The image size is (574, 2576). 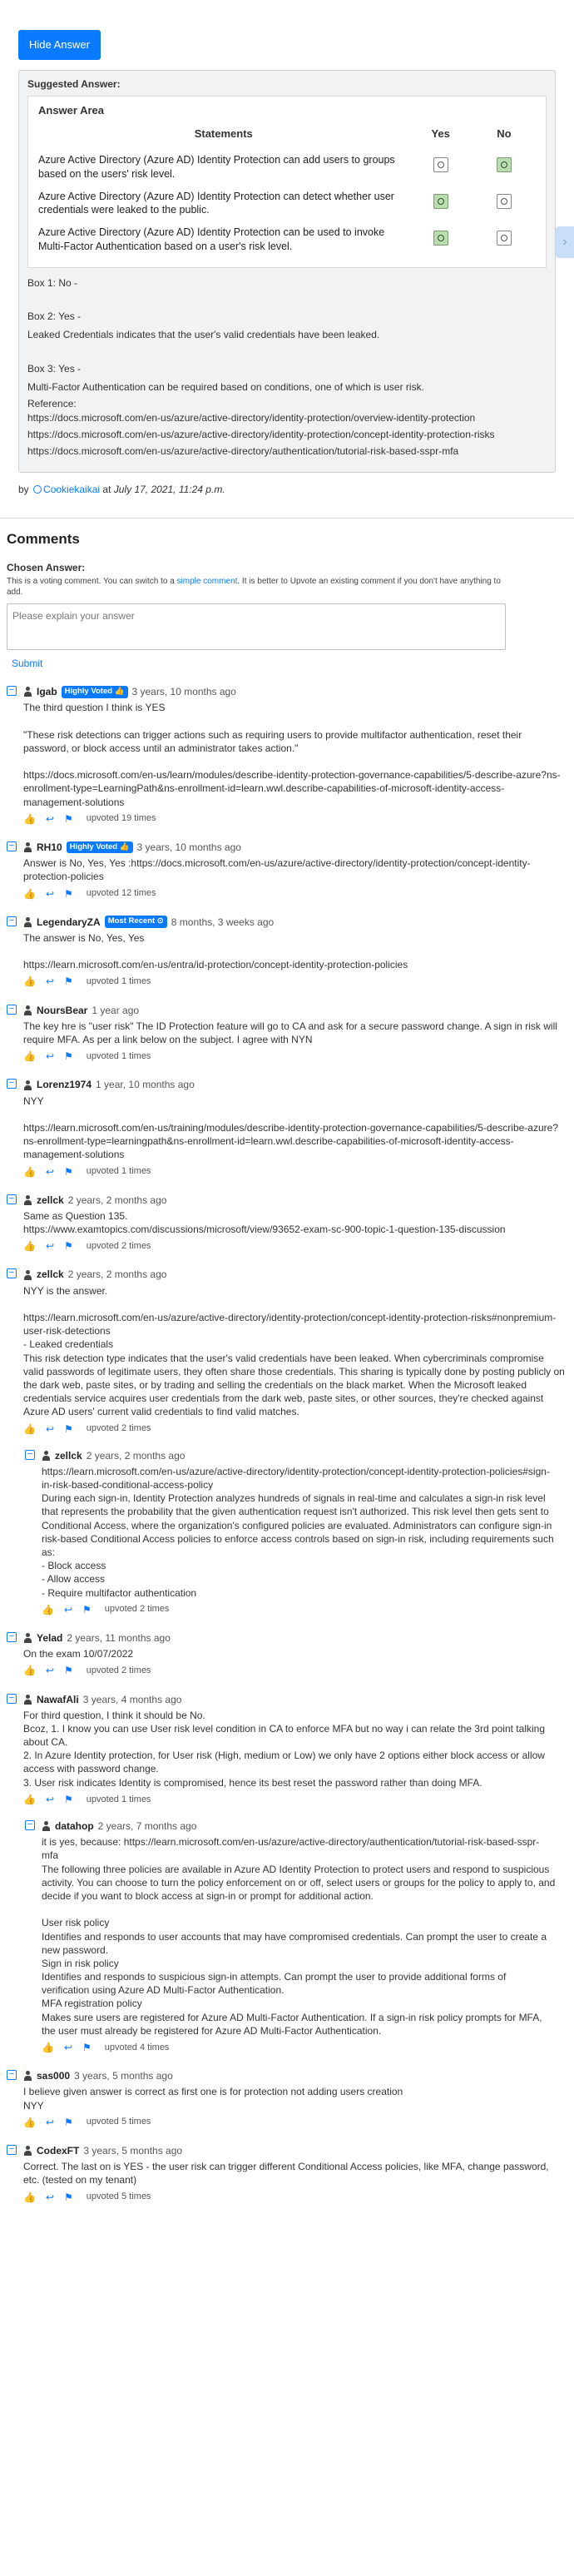 What do you see at coordinates (58, 1699) in the screenshot?
I see `comment-username: NawafAli` at bounding box center [58, 1699].